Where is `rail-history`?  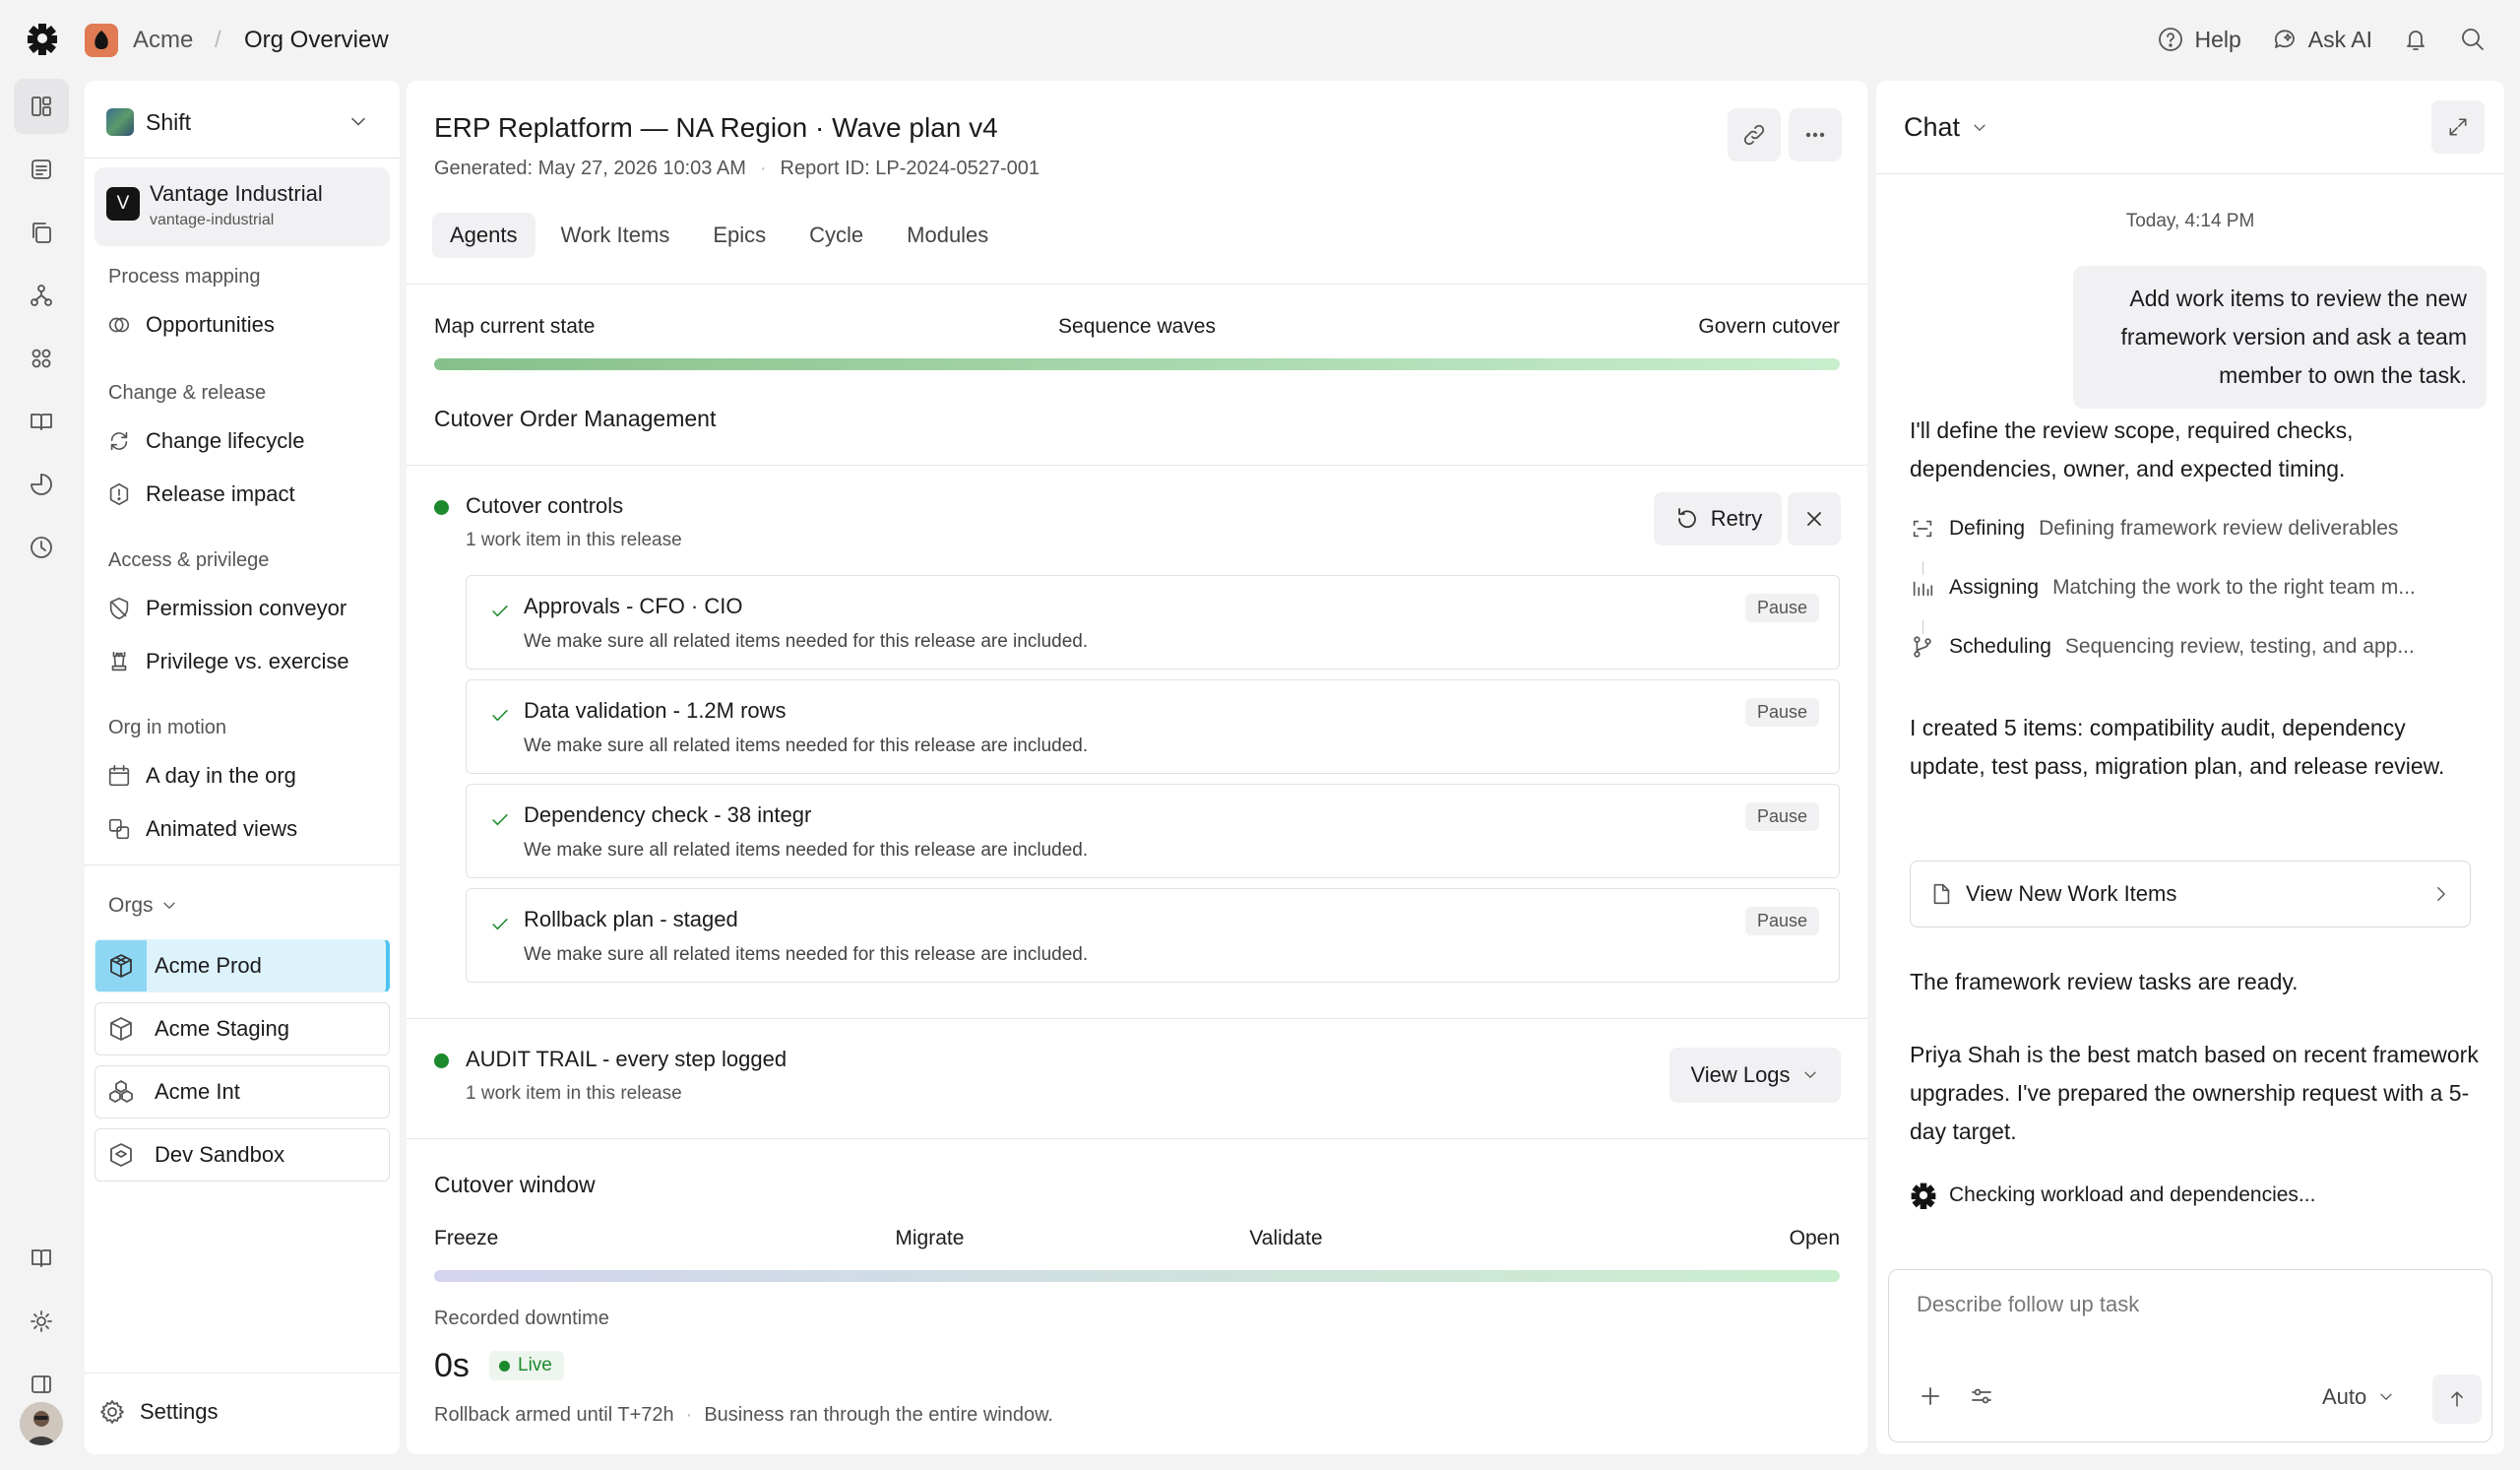 rail-history is located at coordinates (41, 547).